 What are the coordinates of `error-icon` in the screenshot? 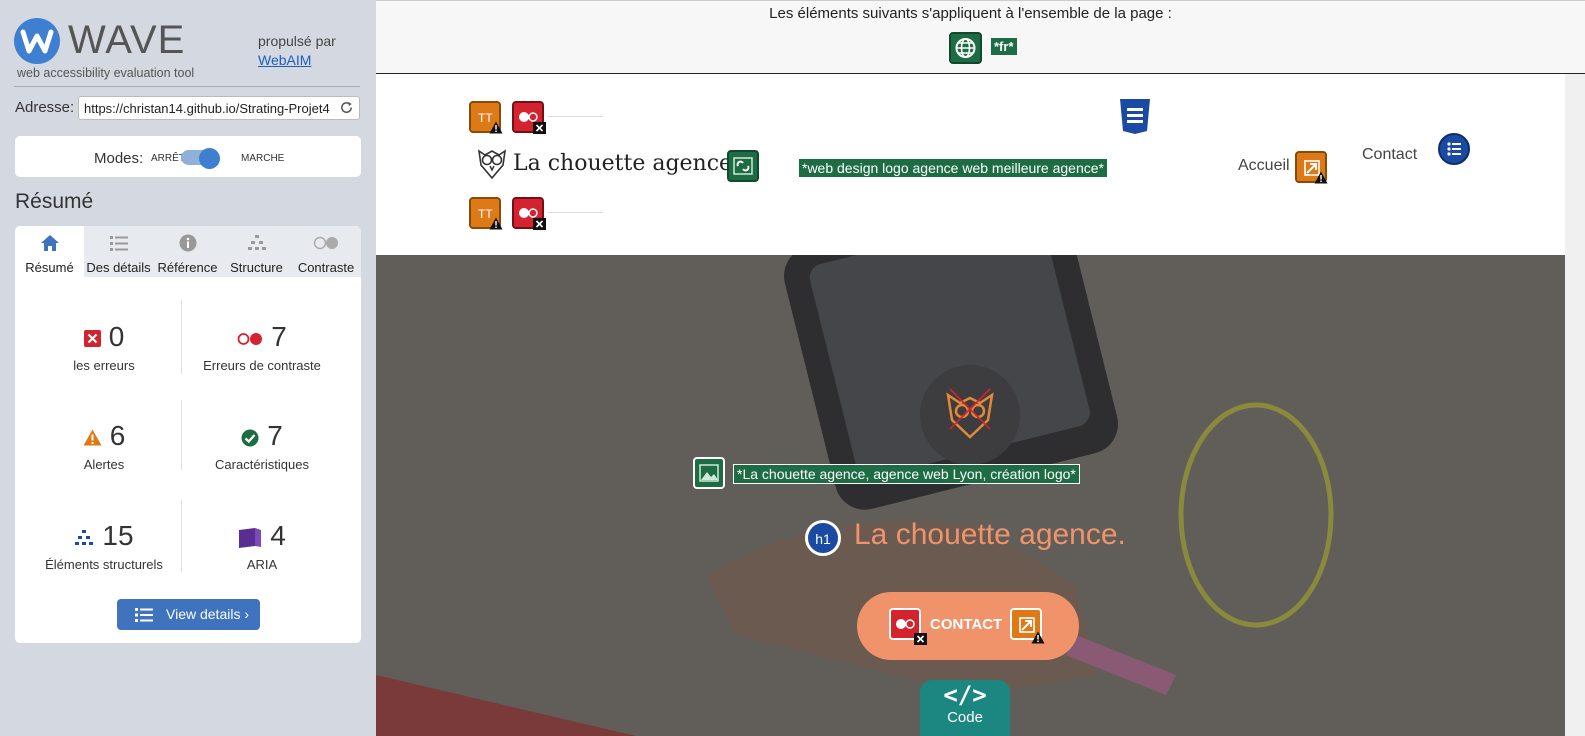 It's located at (92, 339).